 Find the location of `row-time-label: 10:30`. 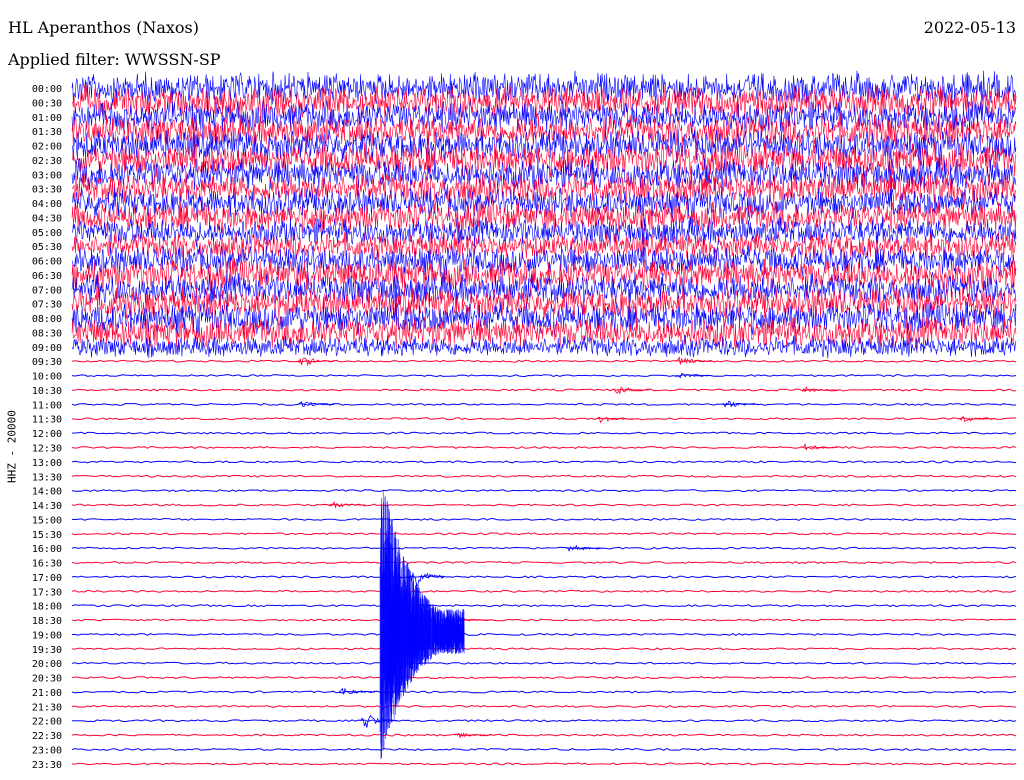

row-time-label: 10:30 is located at coordinates (47, 391).